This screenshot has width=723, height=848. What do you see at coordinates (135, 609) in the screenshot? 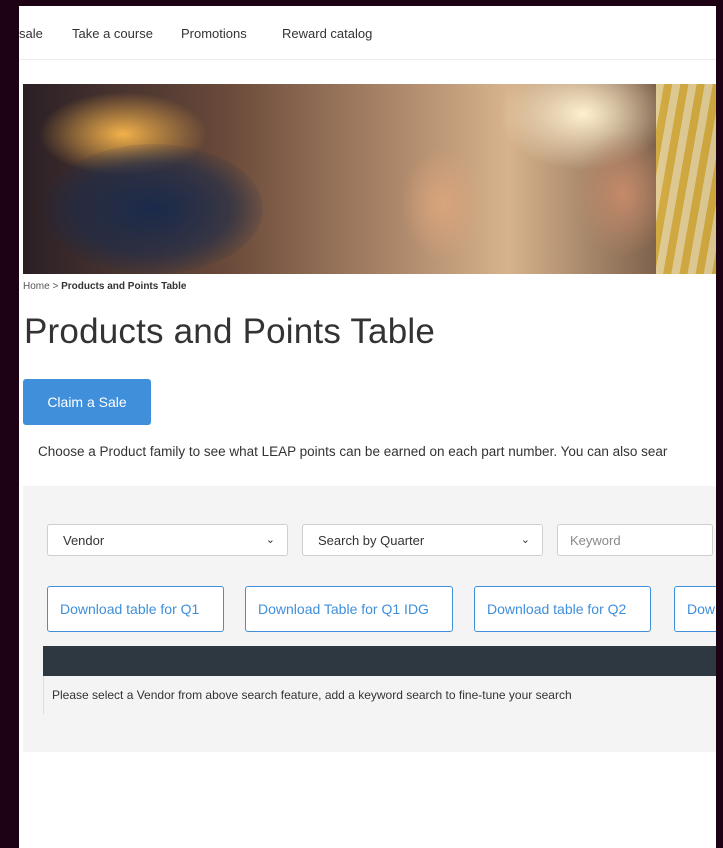
I see `download-q1-button: Download table for Q1` at bounding box center [135, 609].